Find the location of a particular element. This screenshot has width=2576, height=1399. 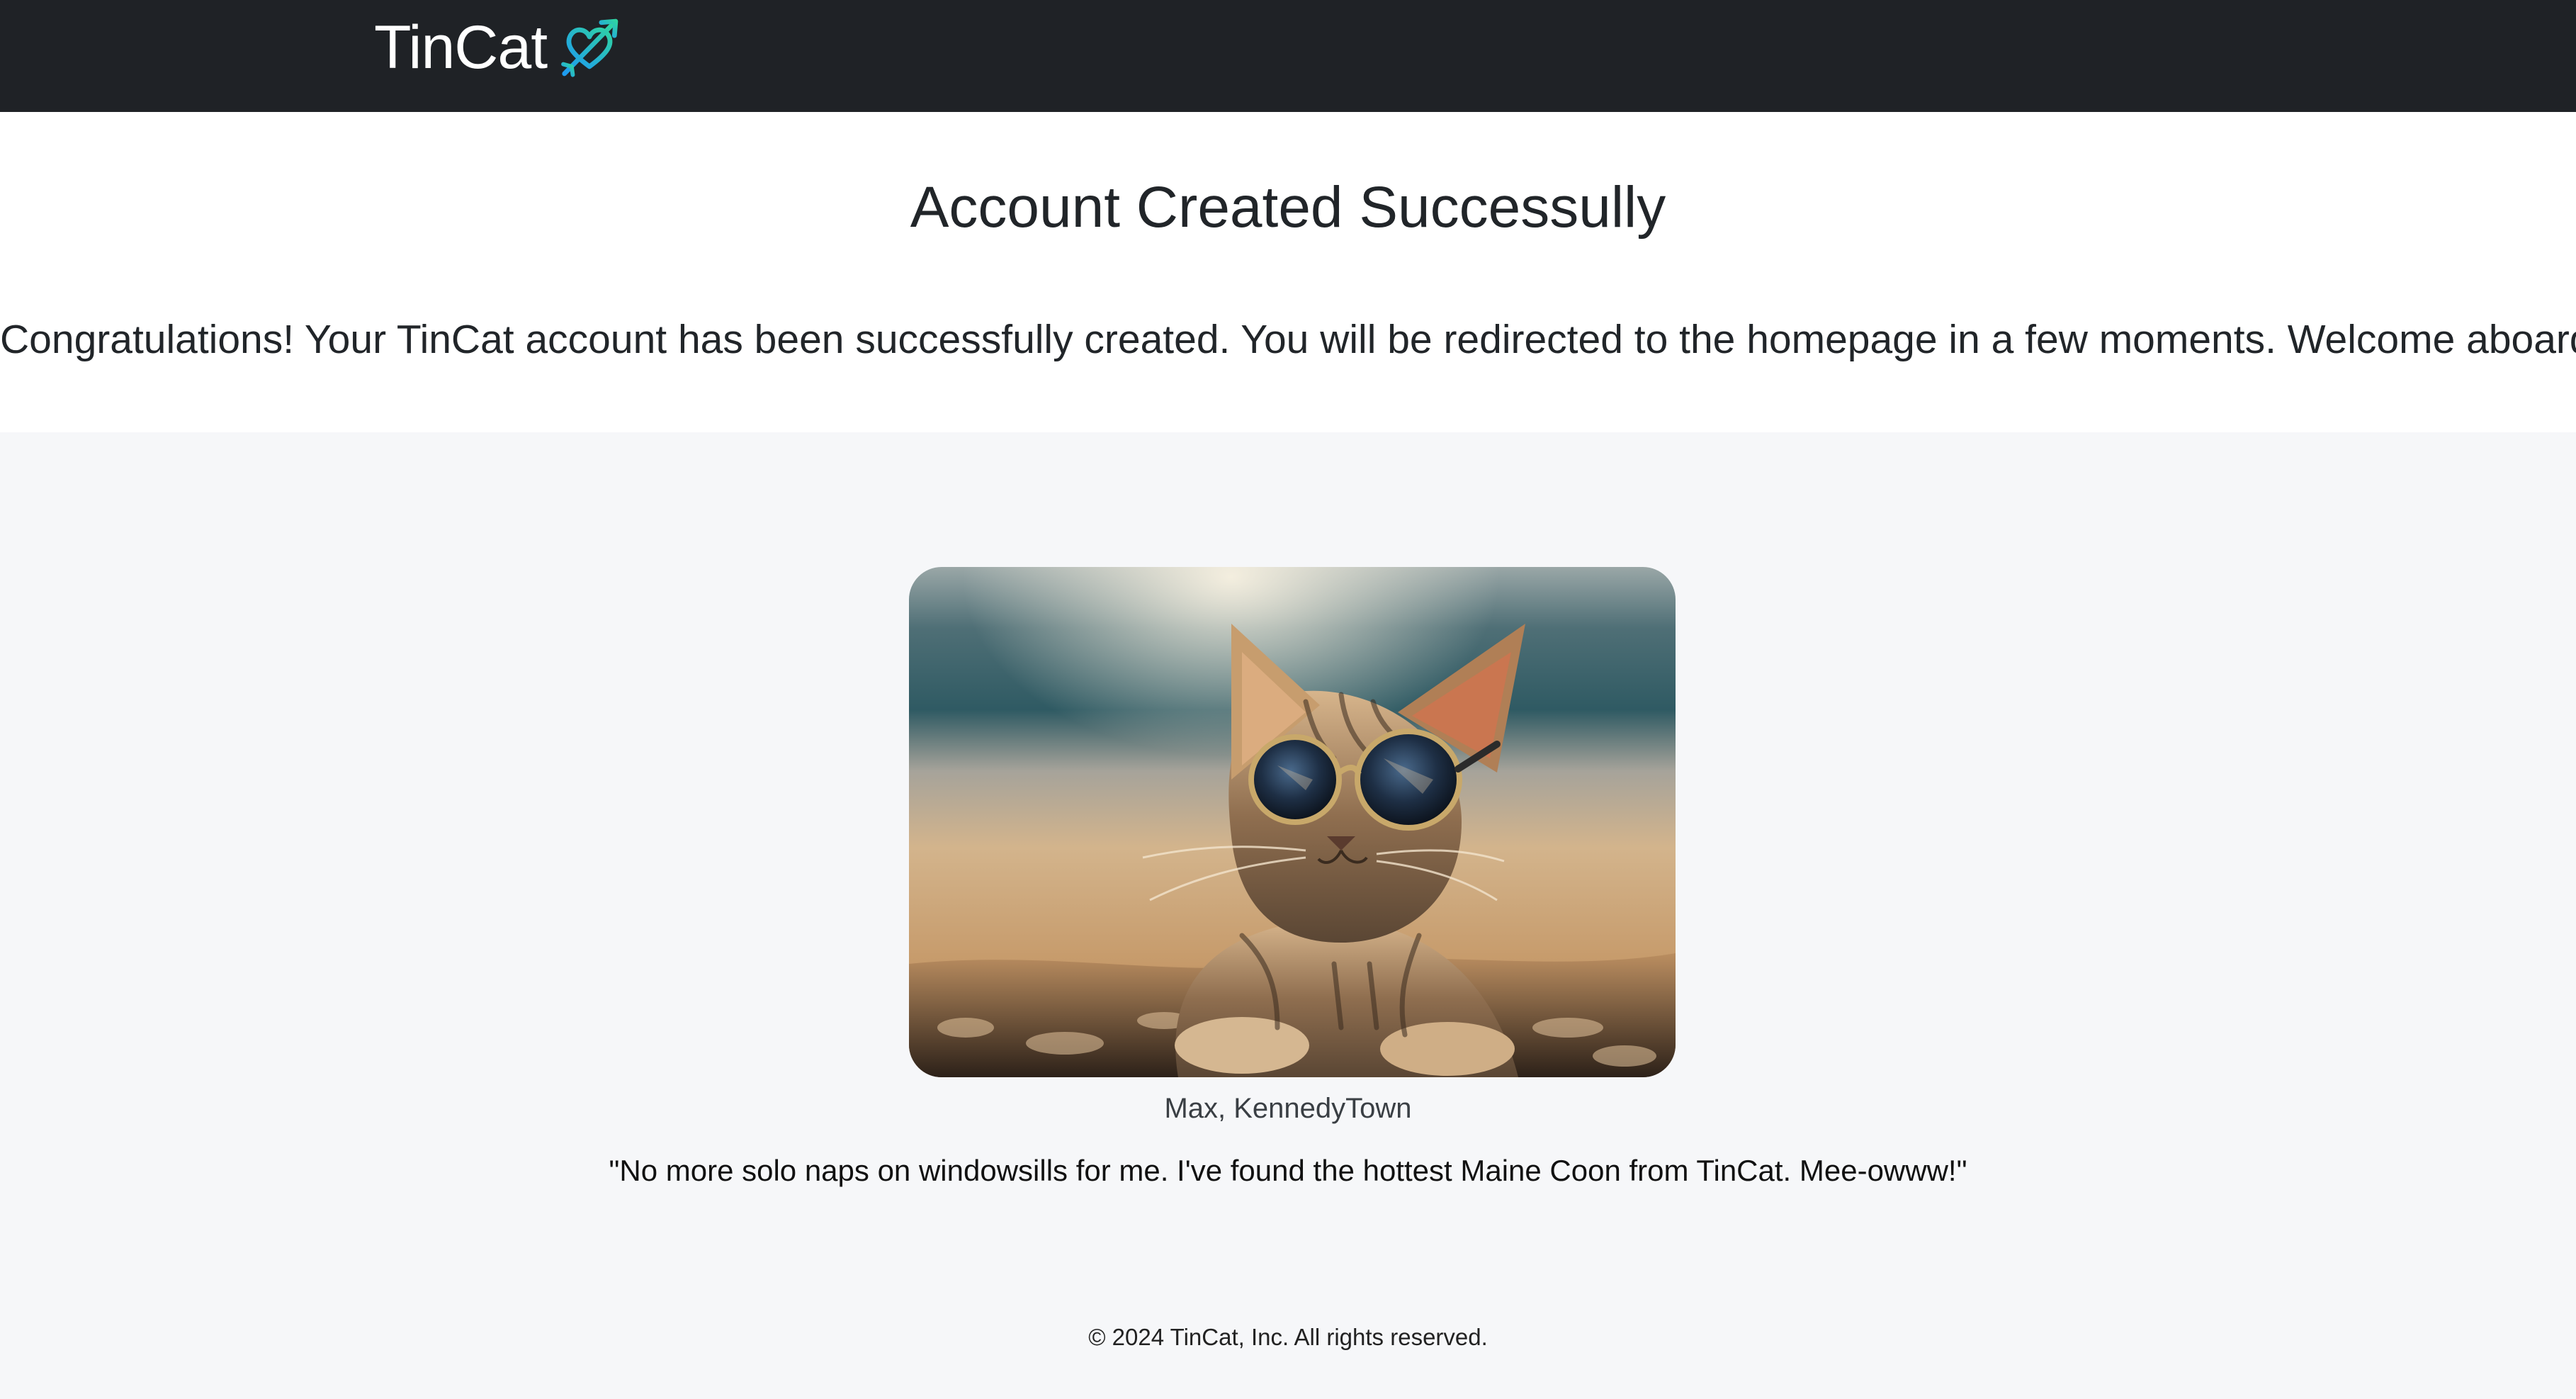

brand-name: TinCat is located at coordinates (461, 48).